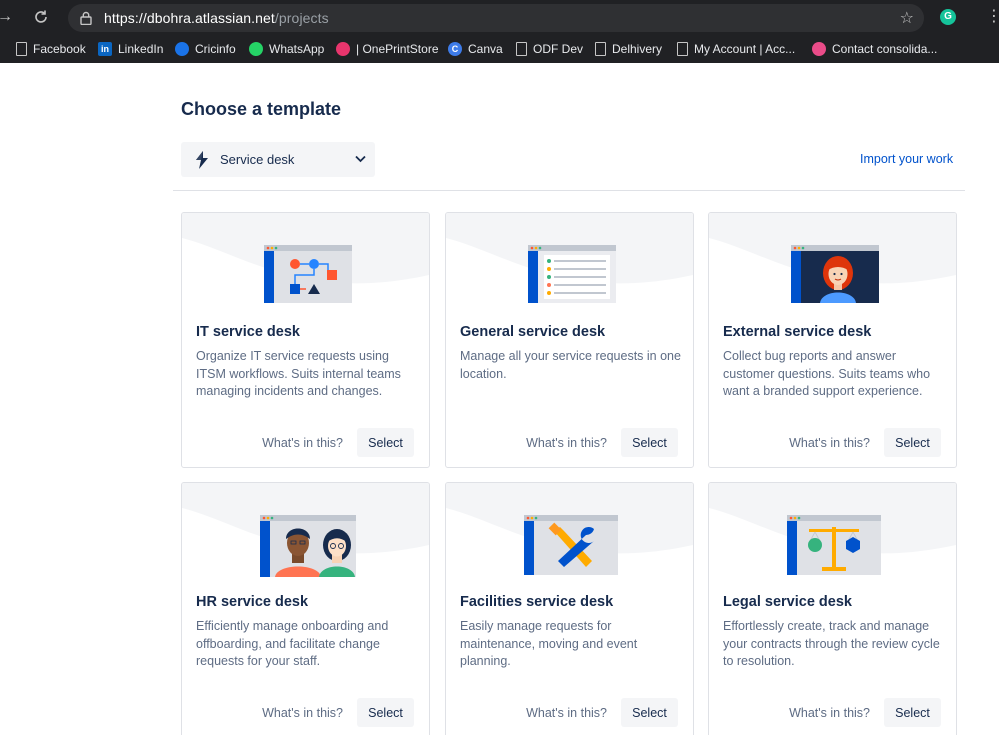 The image size is (999, 735). Describe the element at coordinates (252, 602) in the screenshot. I see `card-title: HR service desk` at that location.